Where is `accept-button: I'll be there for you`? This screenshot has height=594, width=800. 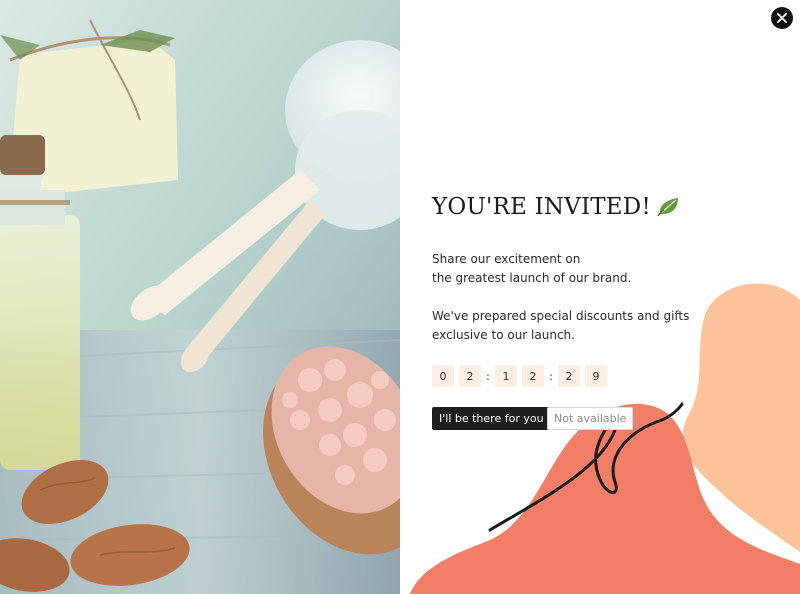
accept-button: I'll be there for you is located at coordinates (491, 418).